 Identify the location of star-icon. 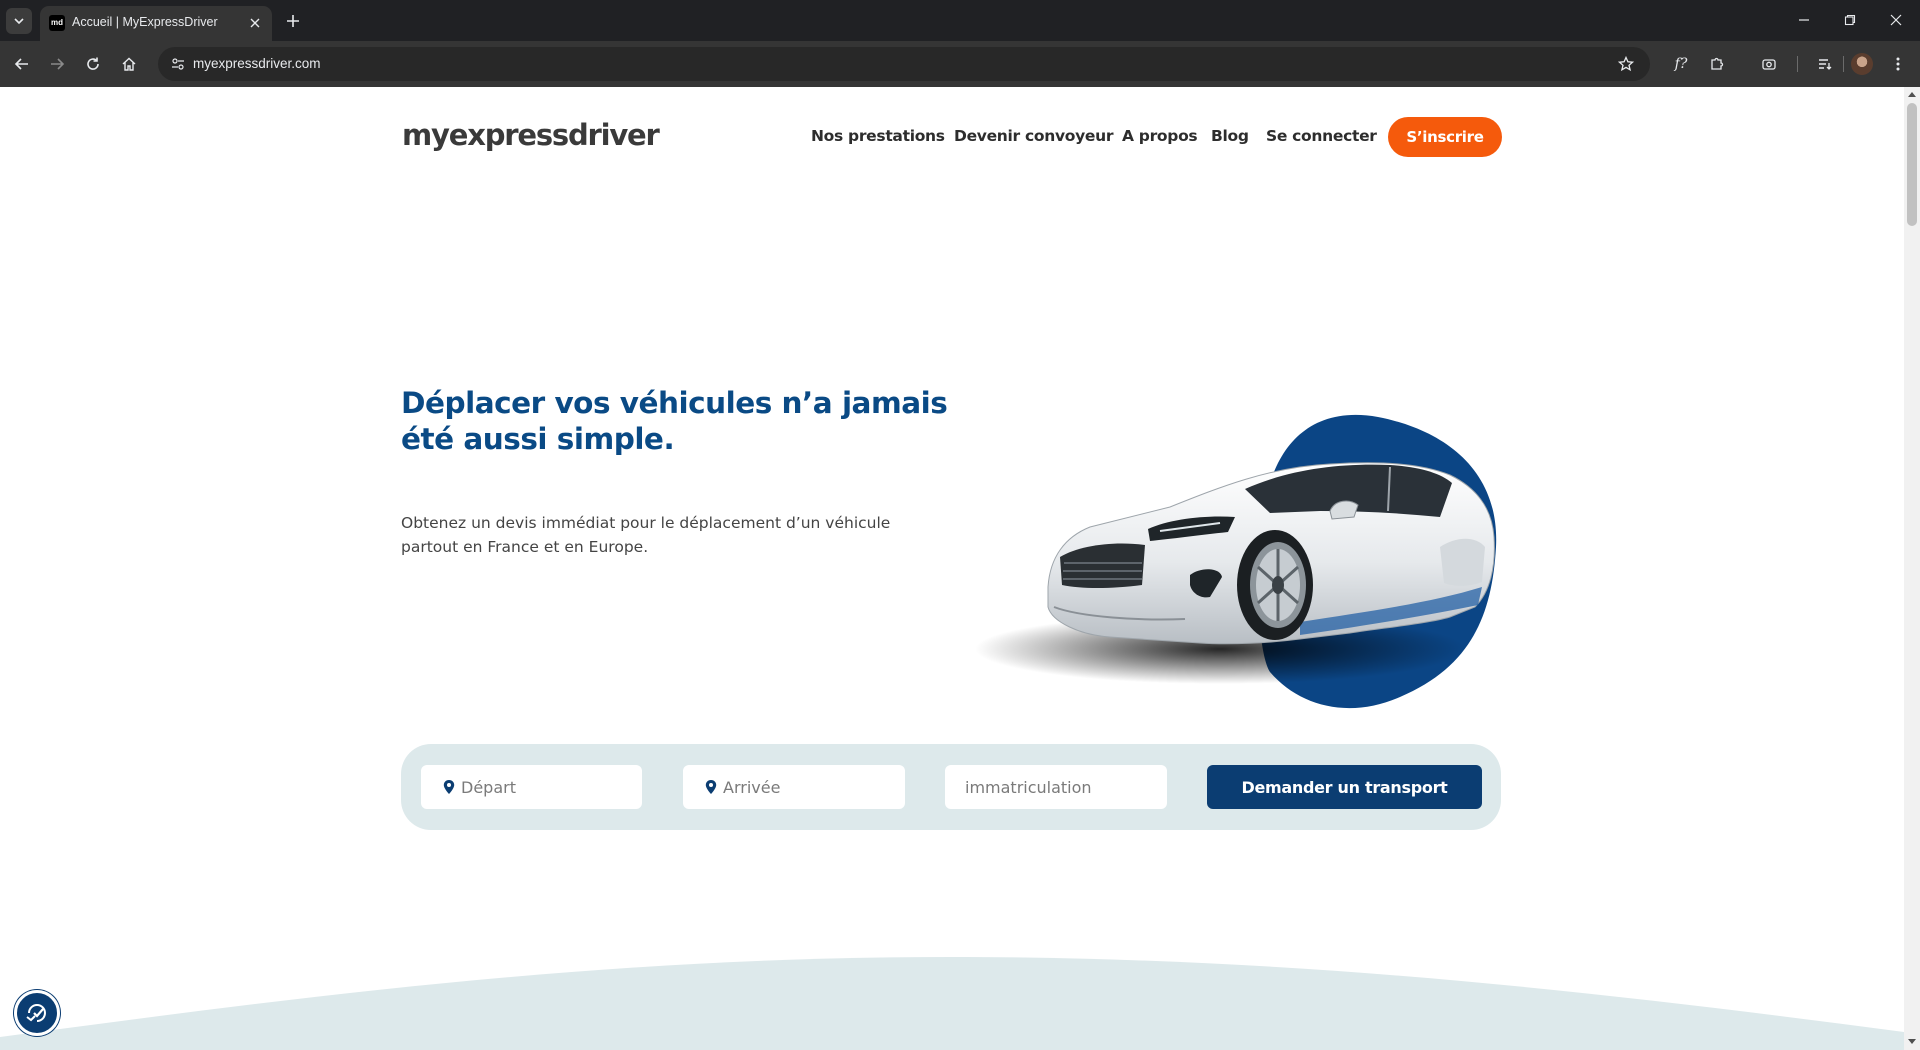
(1626, 64).